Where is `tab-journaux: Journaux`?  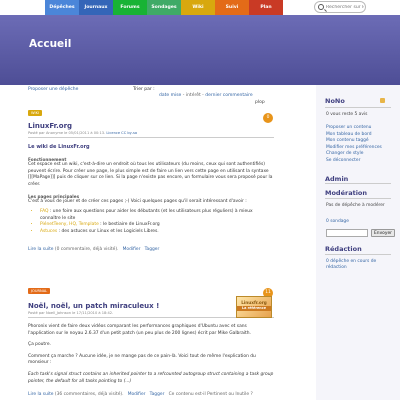
tab-journaux: Journaux is located at coordinates (96, 7).